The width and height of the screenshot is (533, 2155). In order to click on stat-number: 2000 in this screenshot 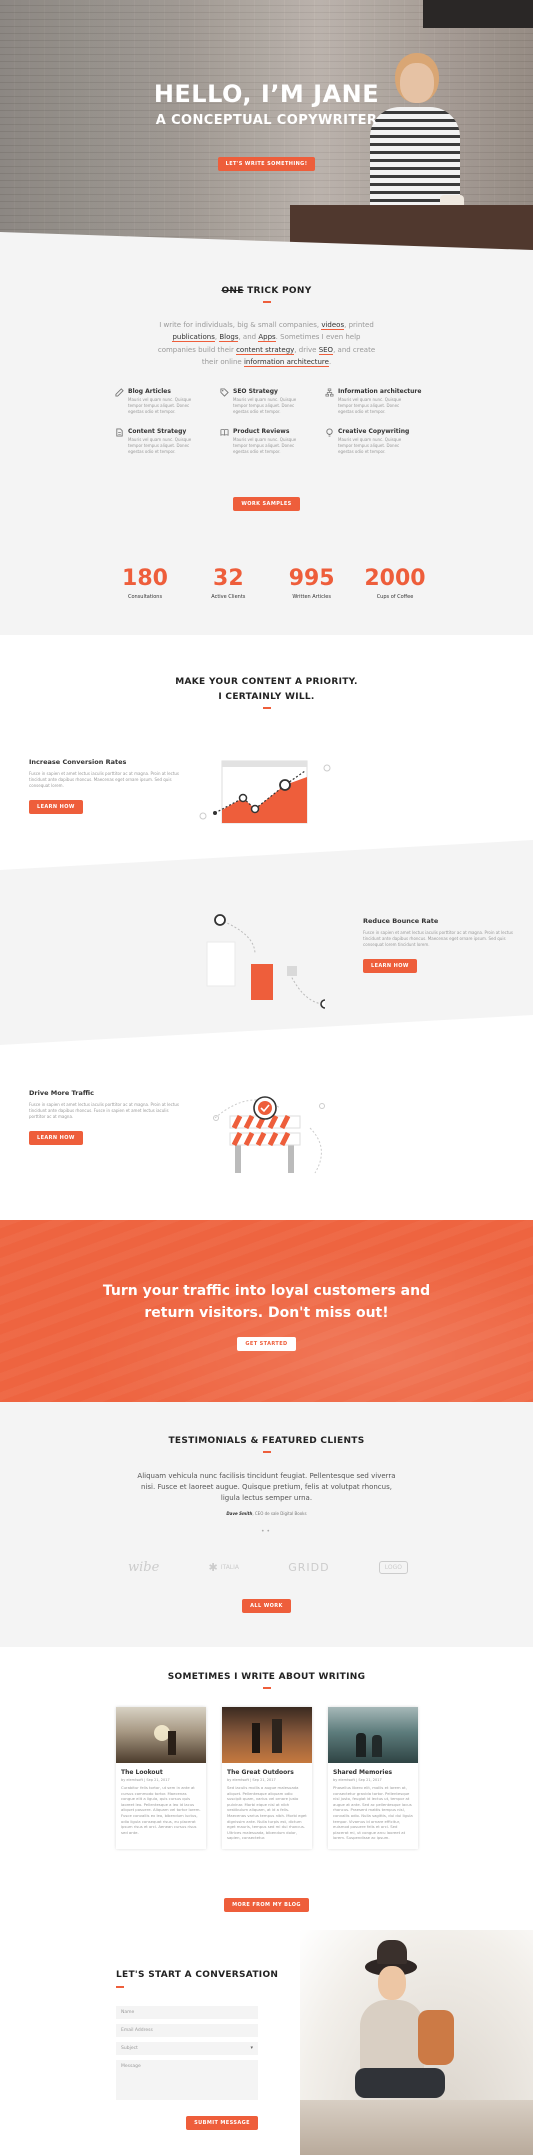, I will do `click(395, 578)`.